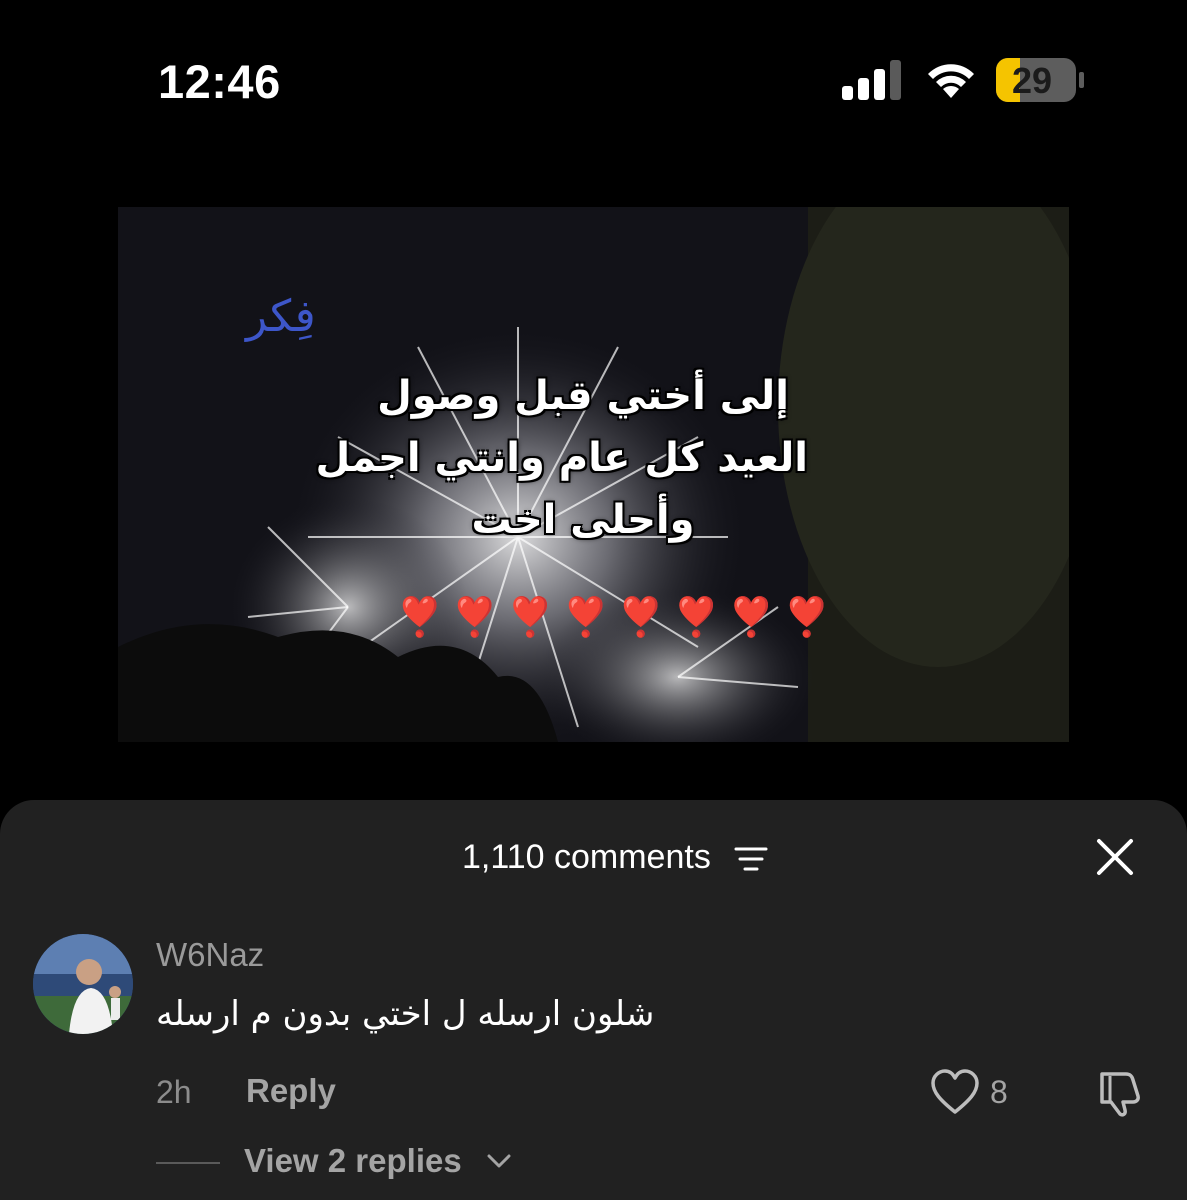 This screenshot has width=1187, height=1200. What do you see at coordinates (871, 80) in the screenshot?
I see `cellular-signal-icon` at bounding box center [871, 80].